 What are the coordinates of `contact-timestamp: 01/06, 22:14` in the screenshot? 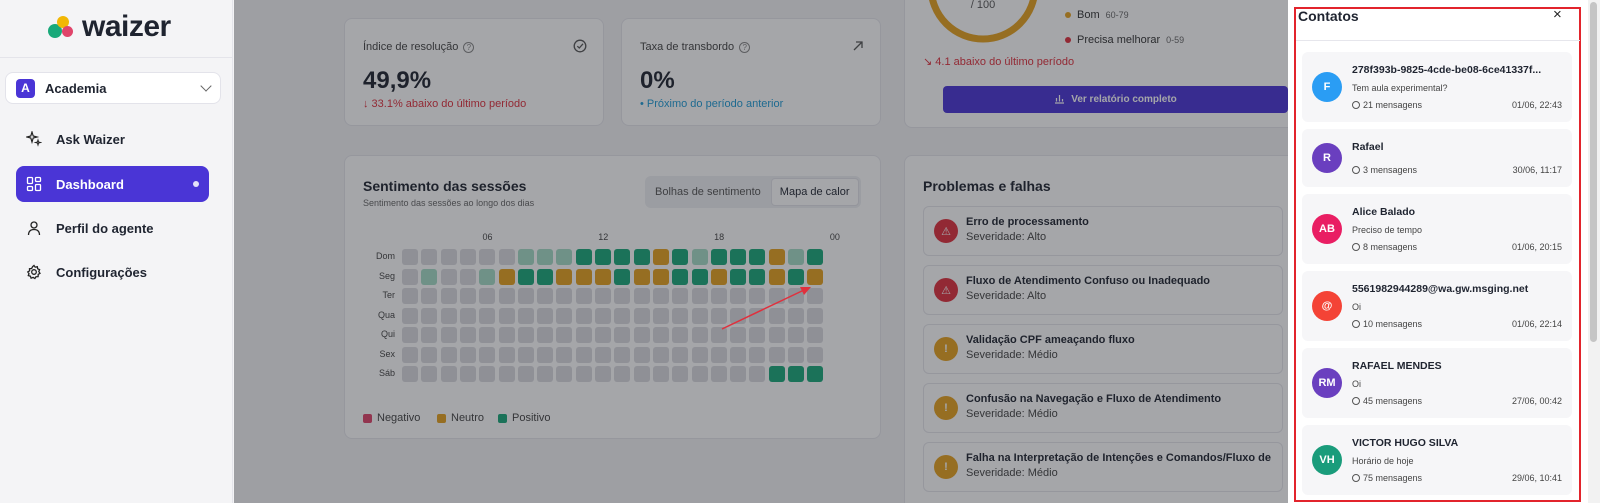 It's located at (1536, 324).